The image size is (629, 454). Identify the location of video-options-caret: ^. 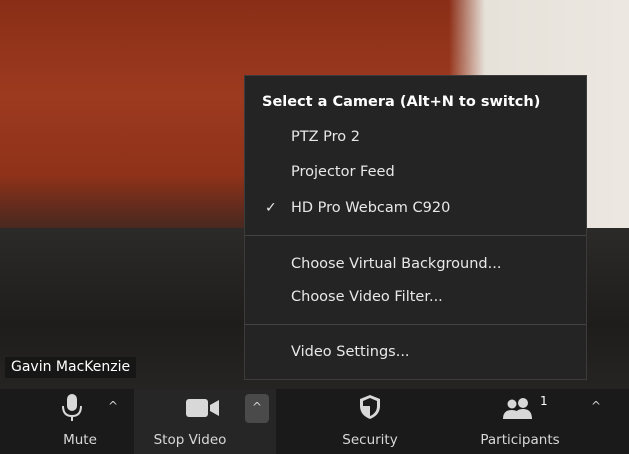
(257, 407).